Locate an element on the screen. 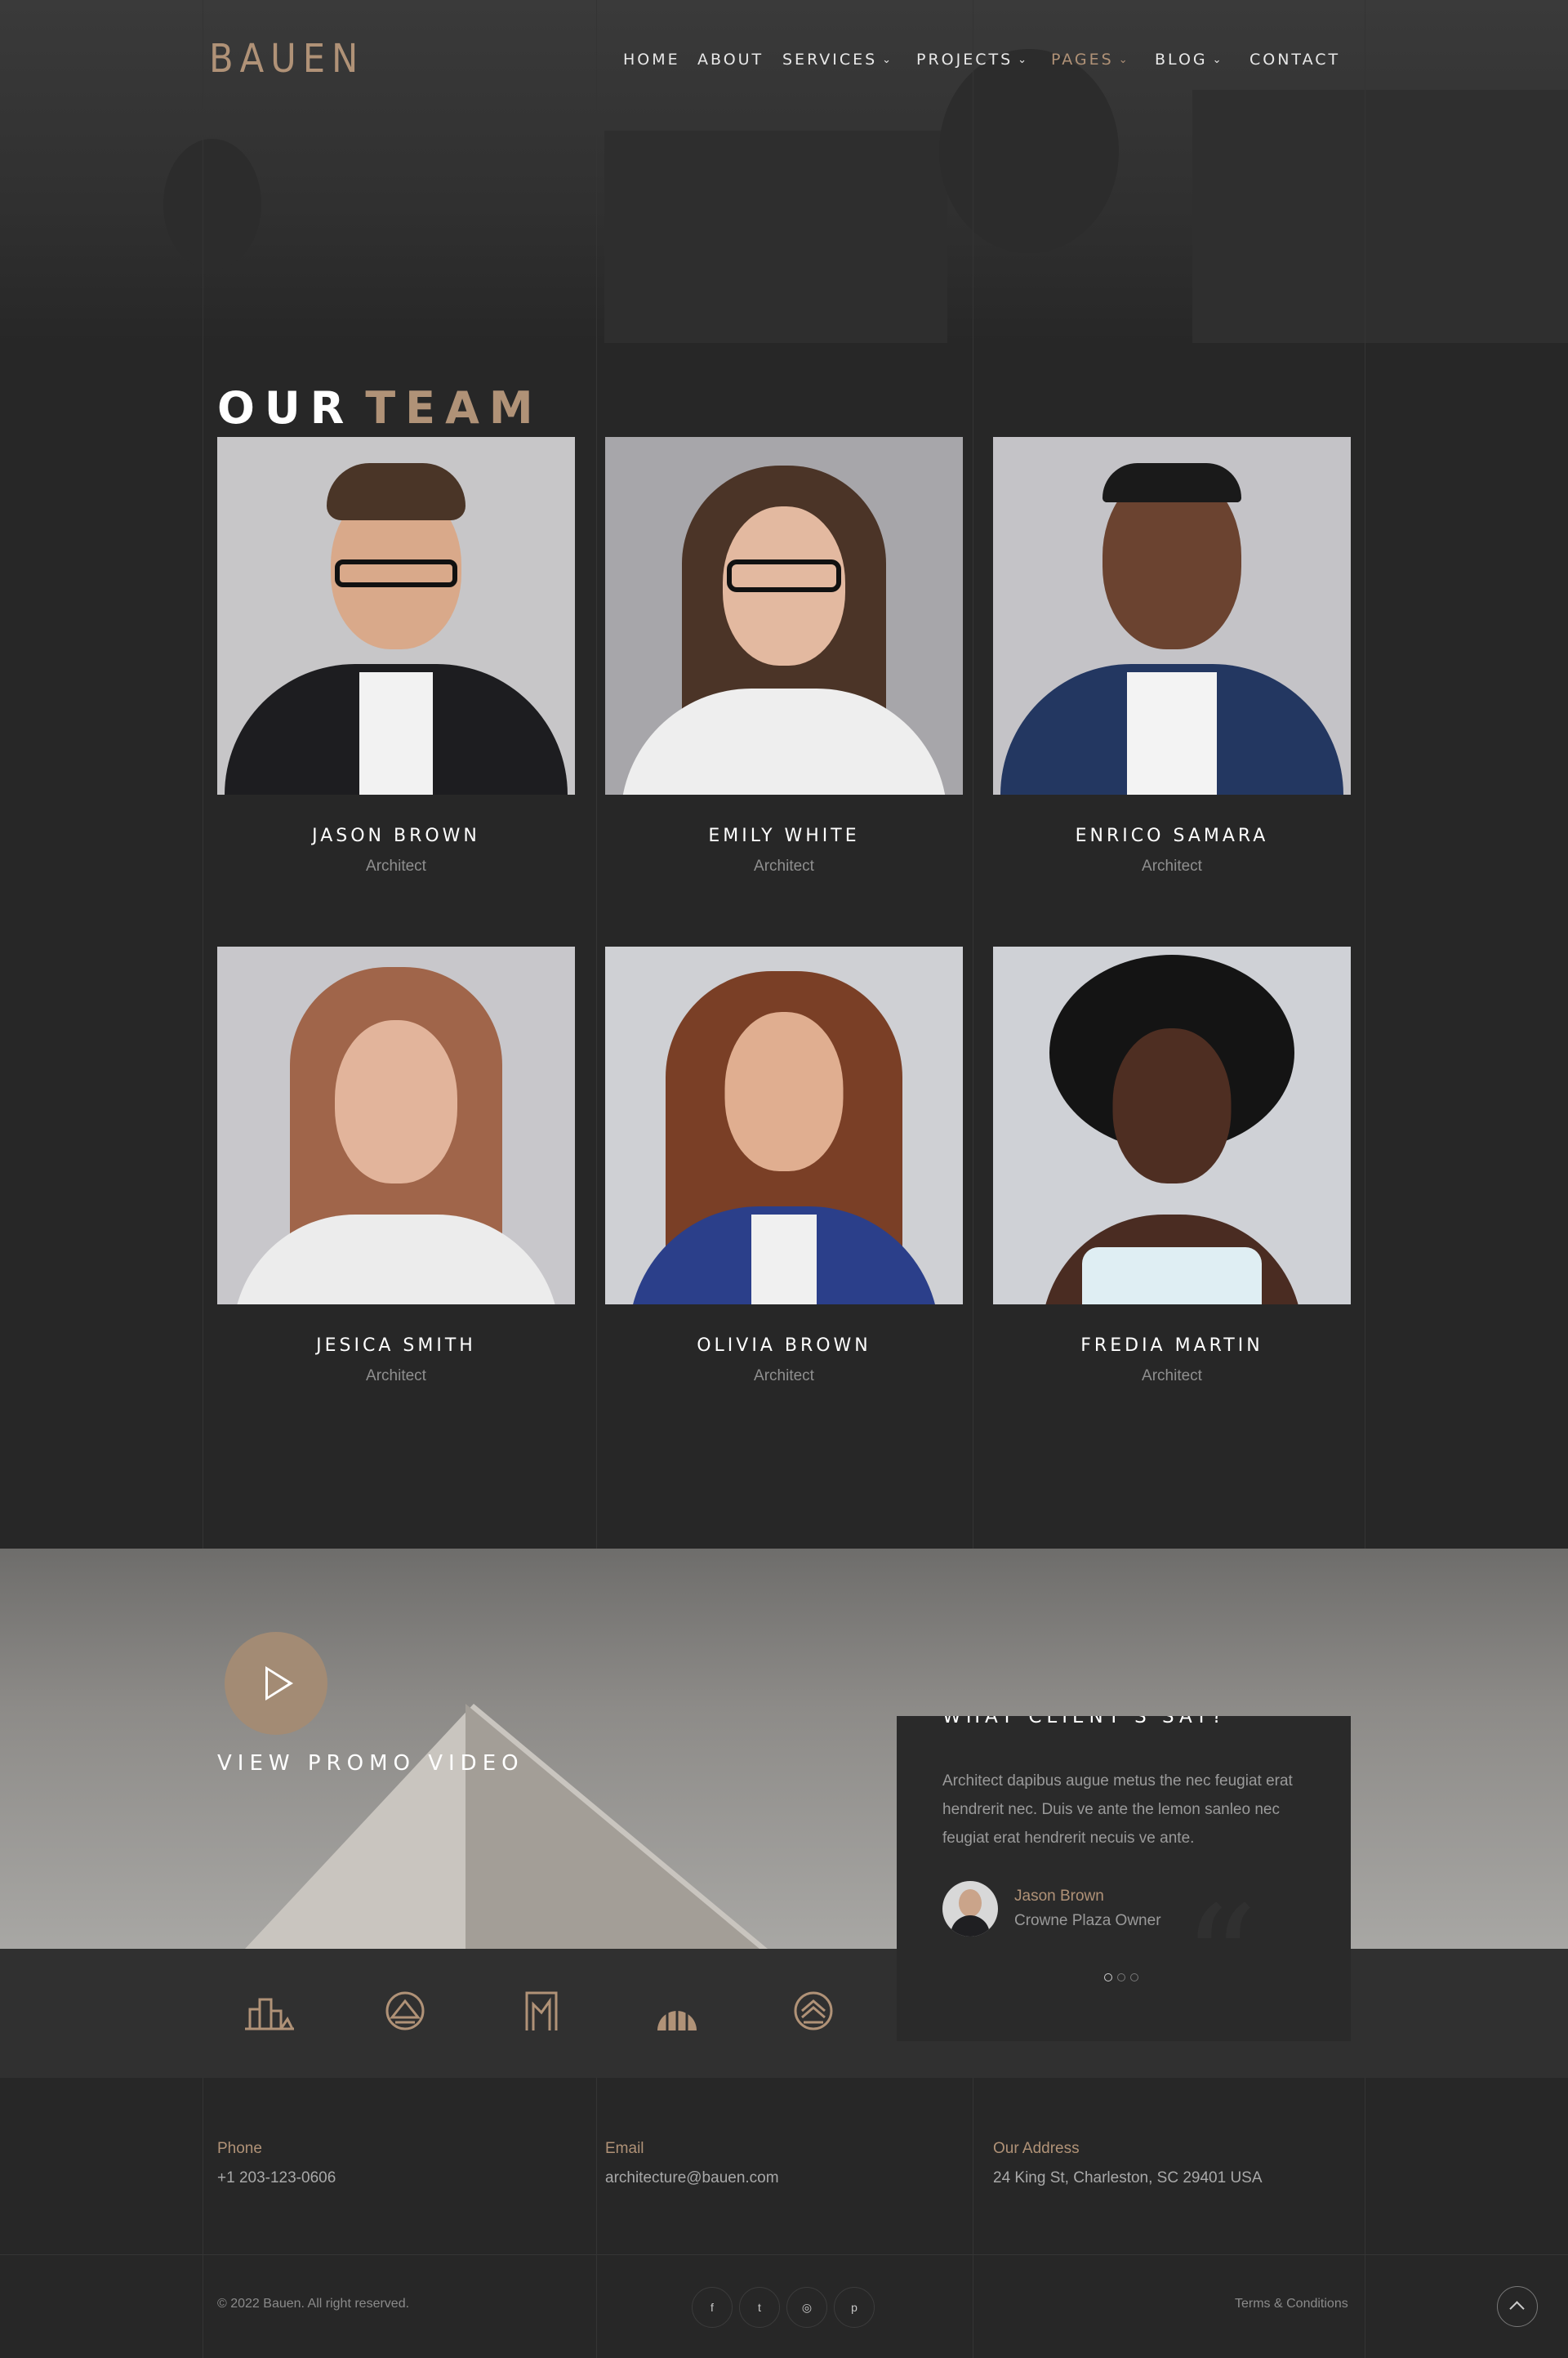 Image resolution: width=1568 pixels, height=2358 pixels. twitter-icon: t is located at coordinates (759, 2307).